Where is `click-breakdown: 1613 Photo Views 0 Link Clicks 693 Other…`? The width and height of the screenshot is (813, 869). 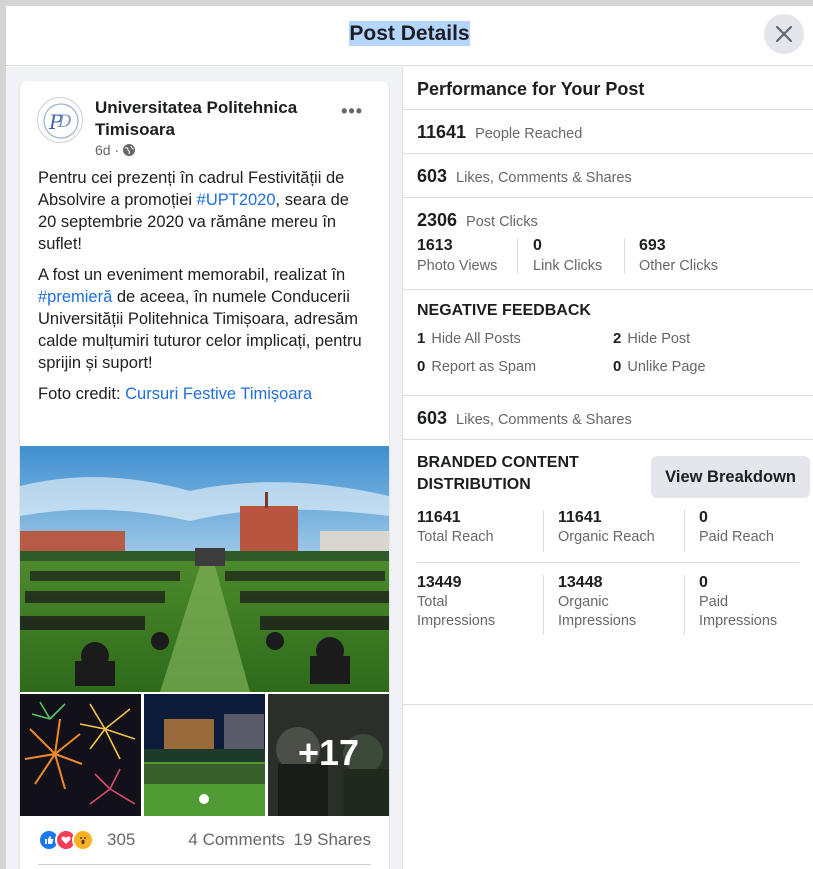
click-breakdown: 1613 Photo Views 0 Link Clicks 693 Other… is located at coordinates (608, 263).